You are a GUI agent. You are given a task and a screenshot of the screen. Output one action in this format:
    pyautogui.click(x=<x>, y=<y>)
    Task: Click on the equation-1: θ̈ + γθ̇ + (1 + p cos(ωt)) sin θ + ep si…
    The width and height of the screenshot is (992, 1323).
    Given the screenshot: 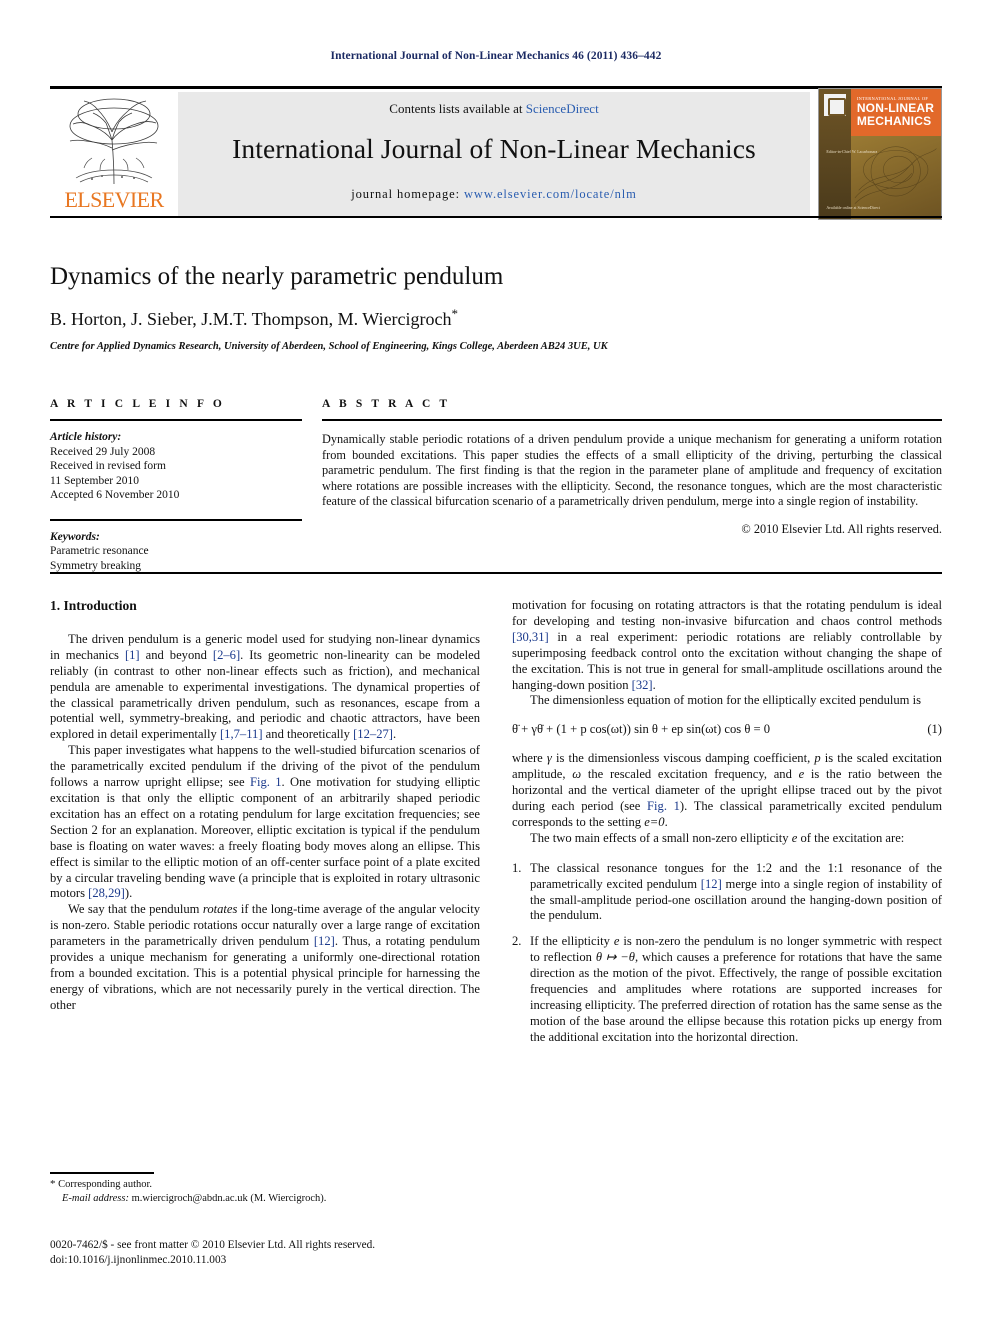 What is the action you would take?
    pyautogui.click(x=727, y=730)
    